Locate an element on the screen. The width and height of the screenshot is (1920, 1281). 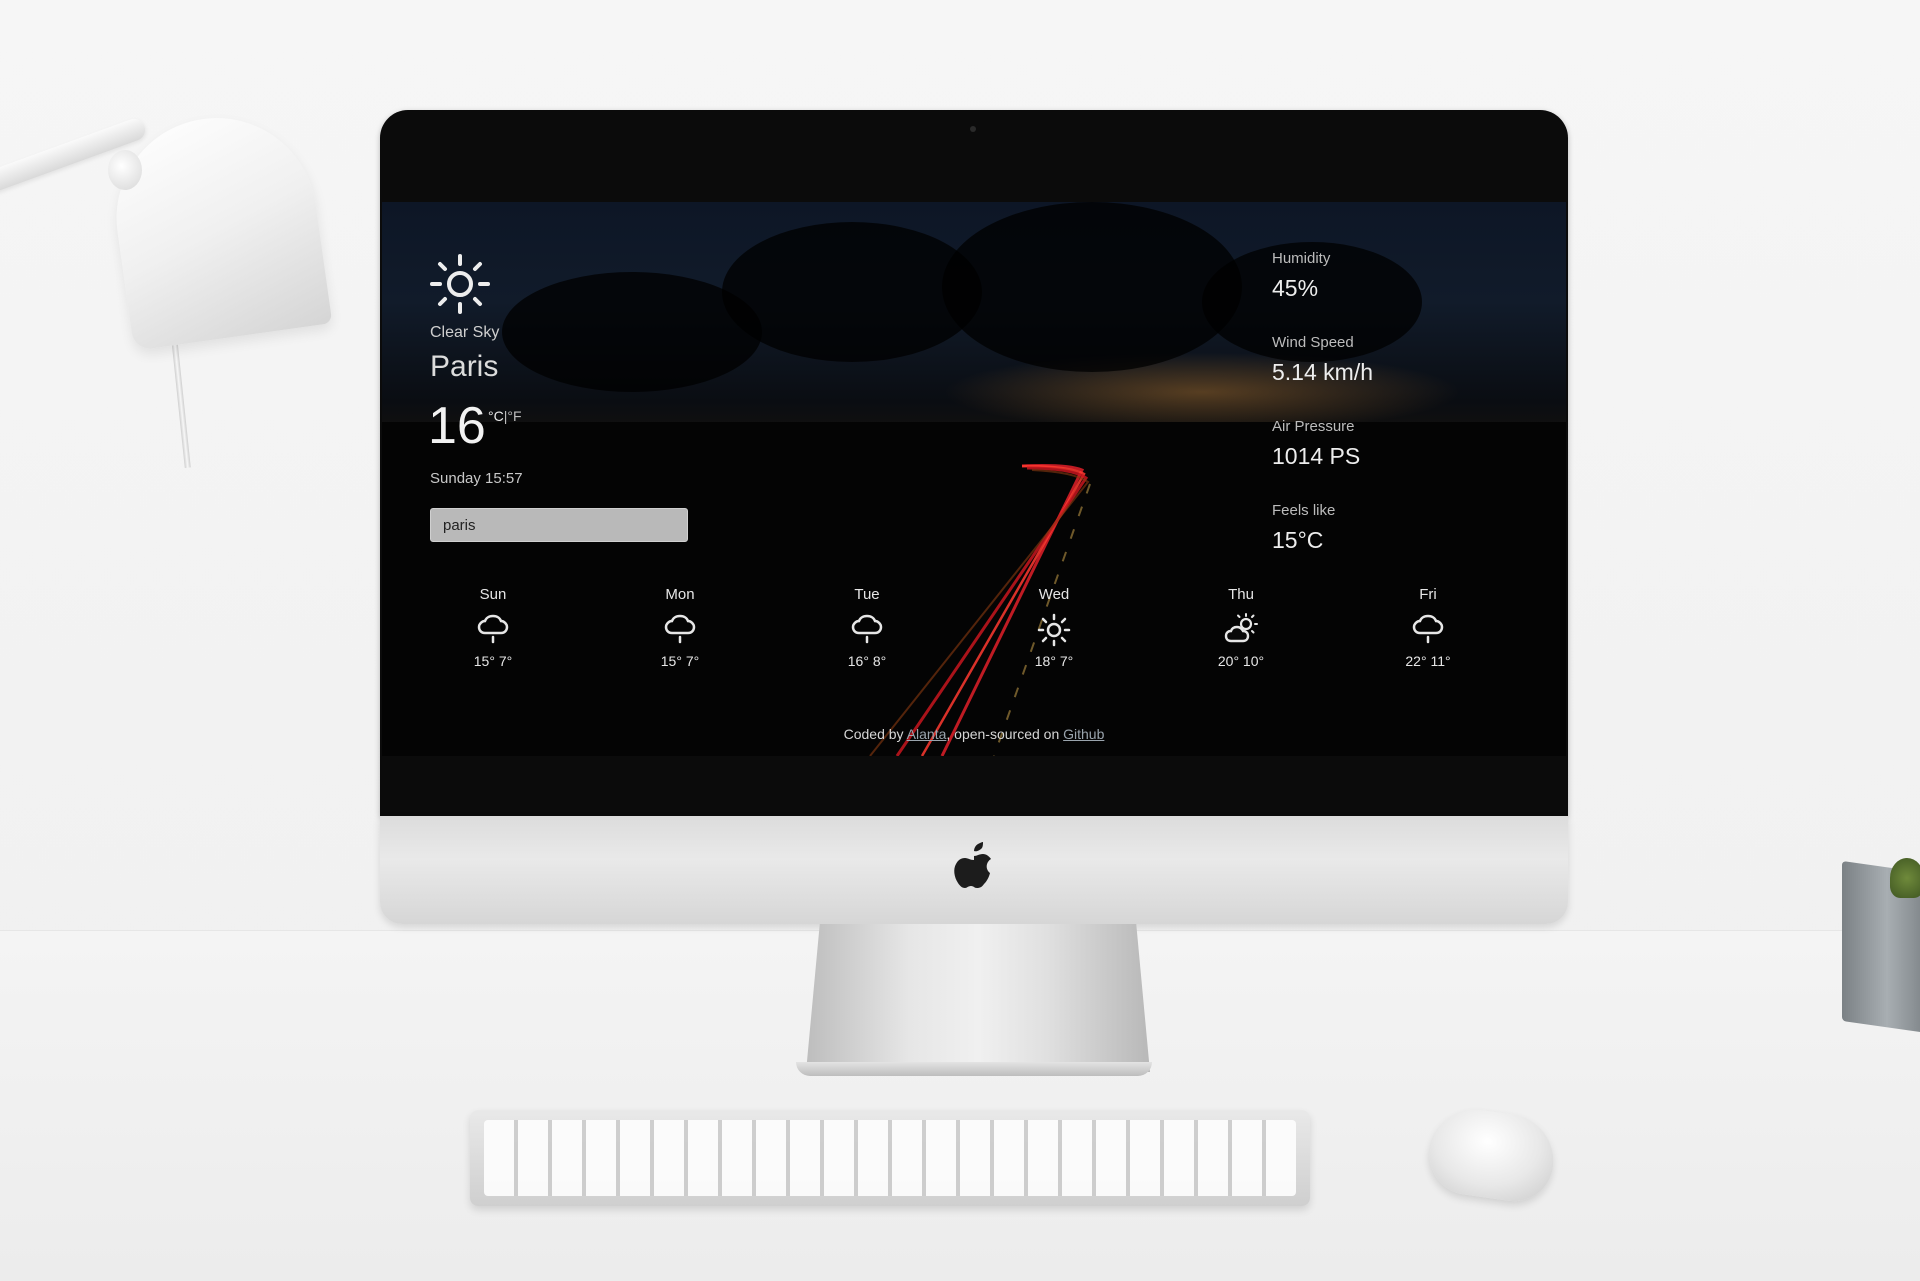
stat-humidity: Humidity 45% is located at coordinates (1322, 276).